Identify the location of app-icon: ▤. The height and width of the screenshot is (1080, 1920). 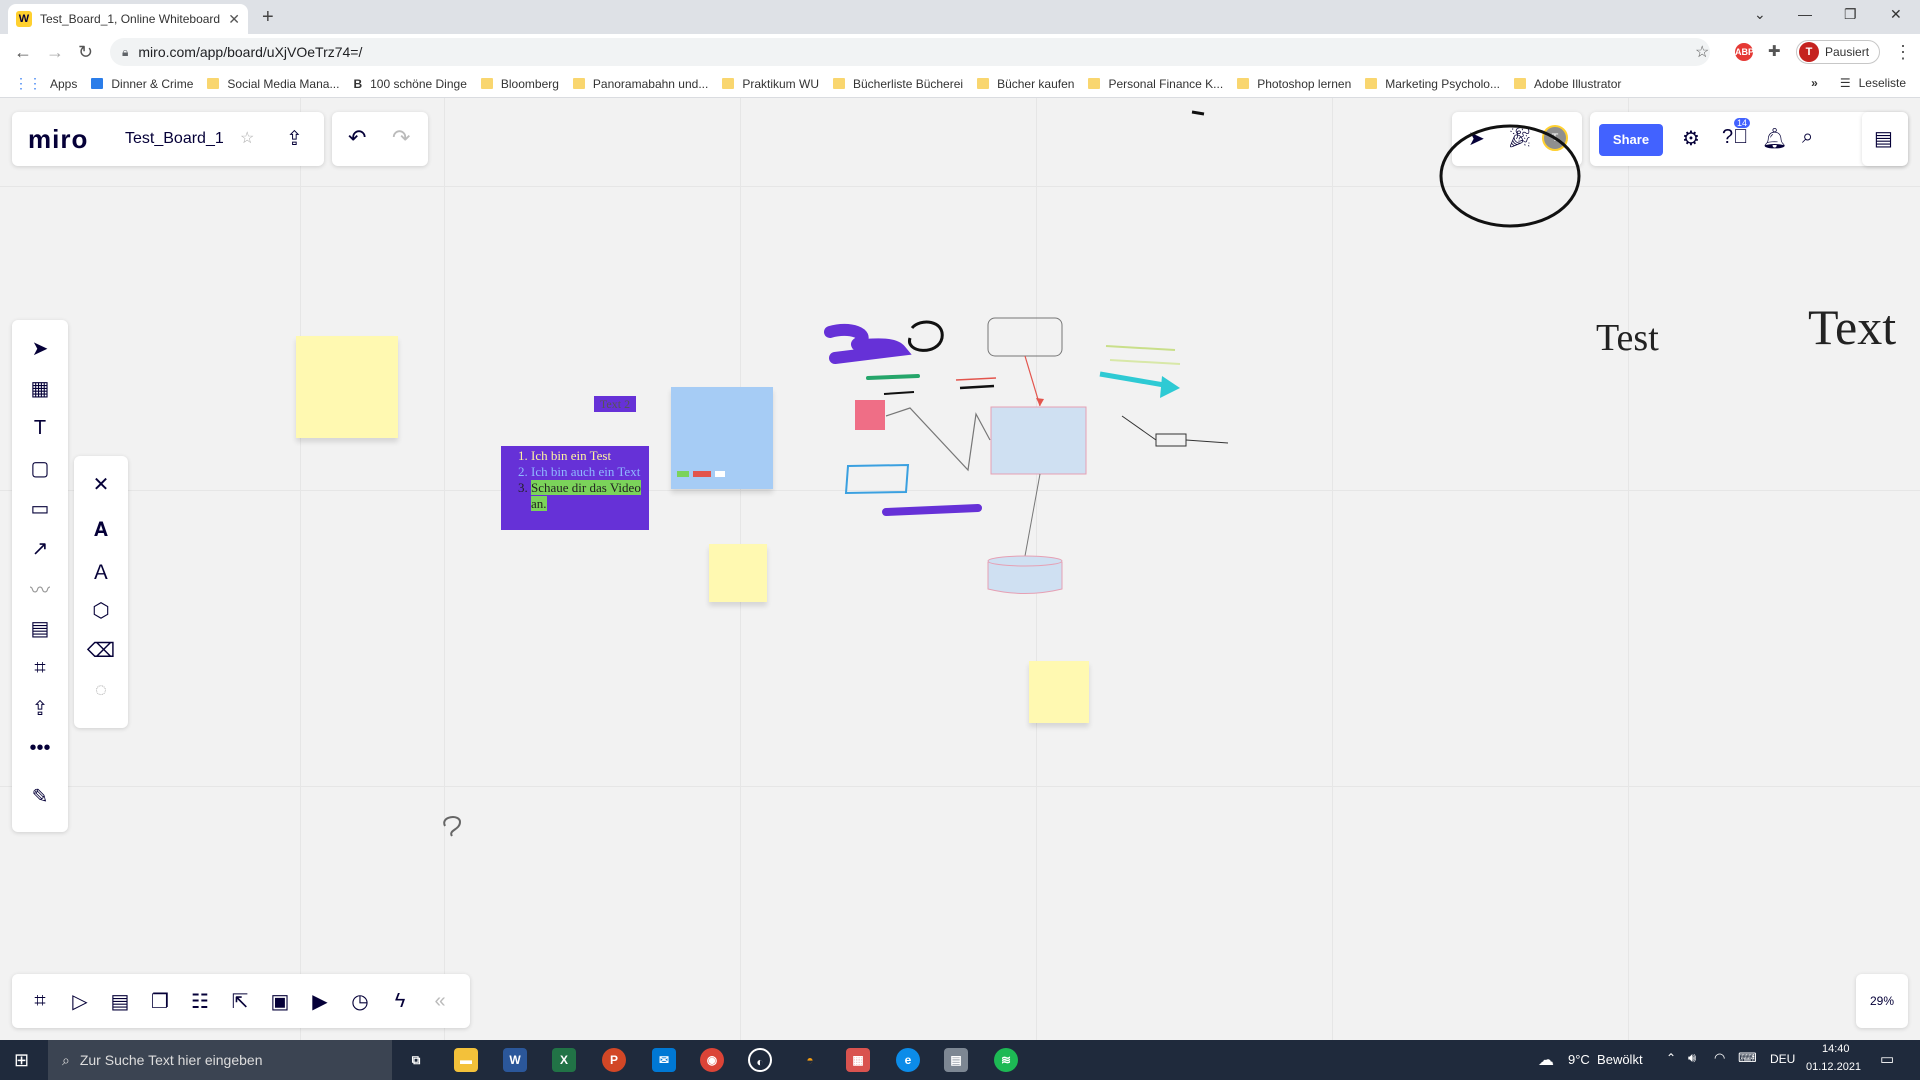
(956, 1060).